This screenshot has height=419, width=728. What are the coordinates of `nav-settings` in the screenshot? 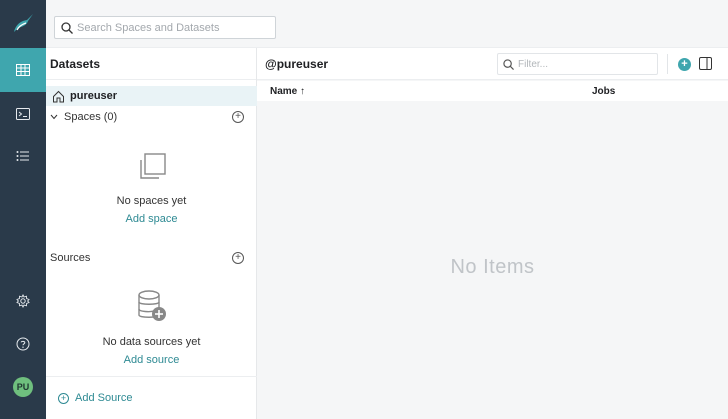 It's located at (23, 301).